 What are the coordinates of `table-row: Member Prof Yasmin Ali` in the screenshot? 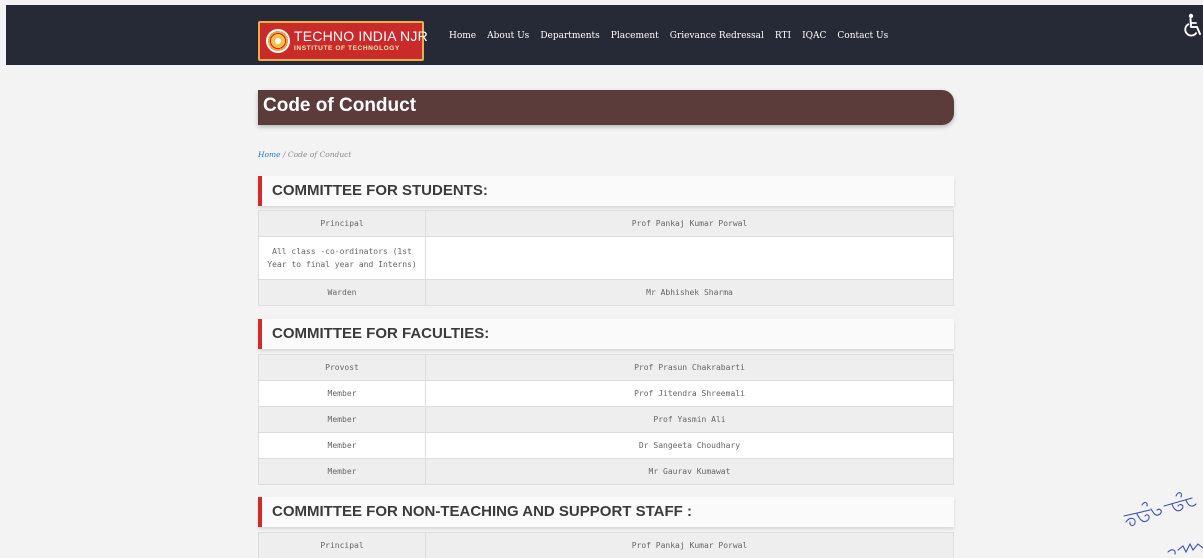 It's located at (606, 419).